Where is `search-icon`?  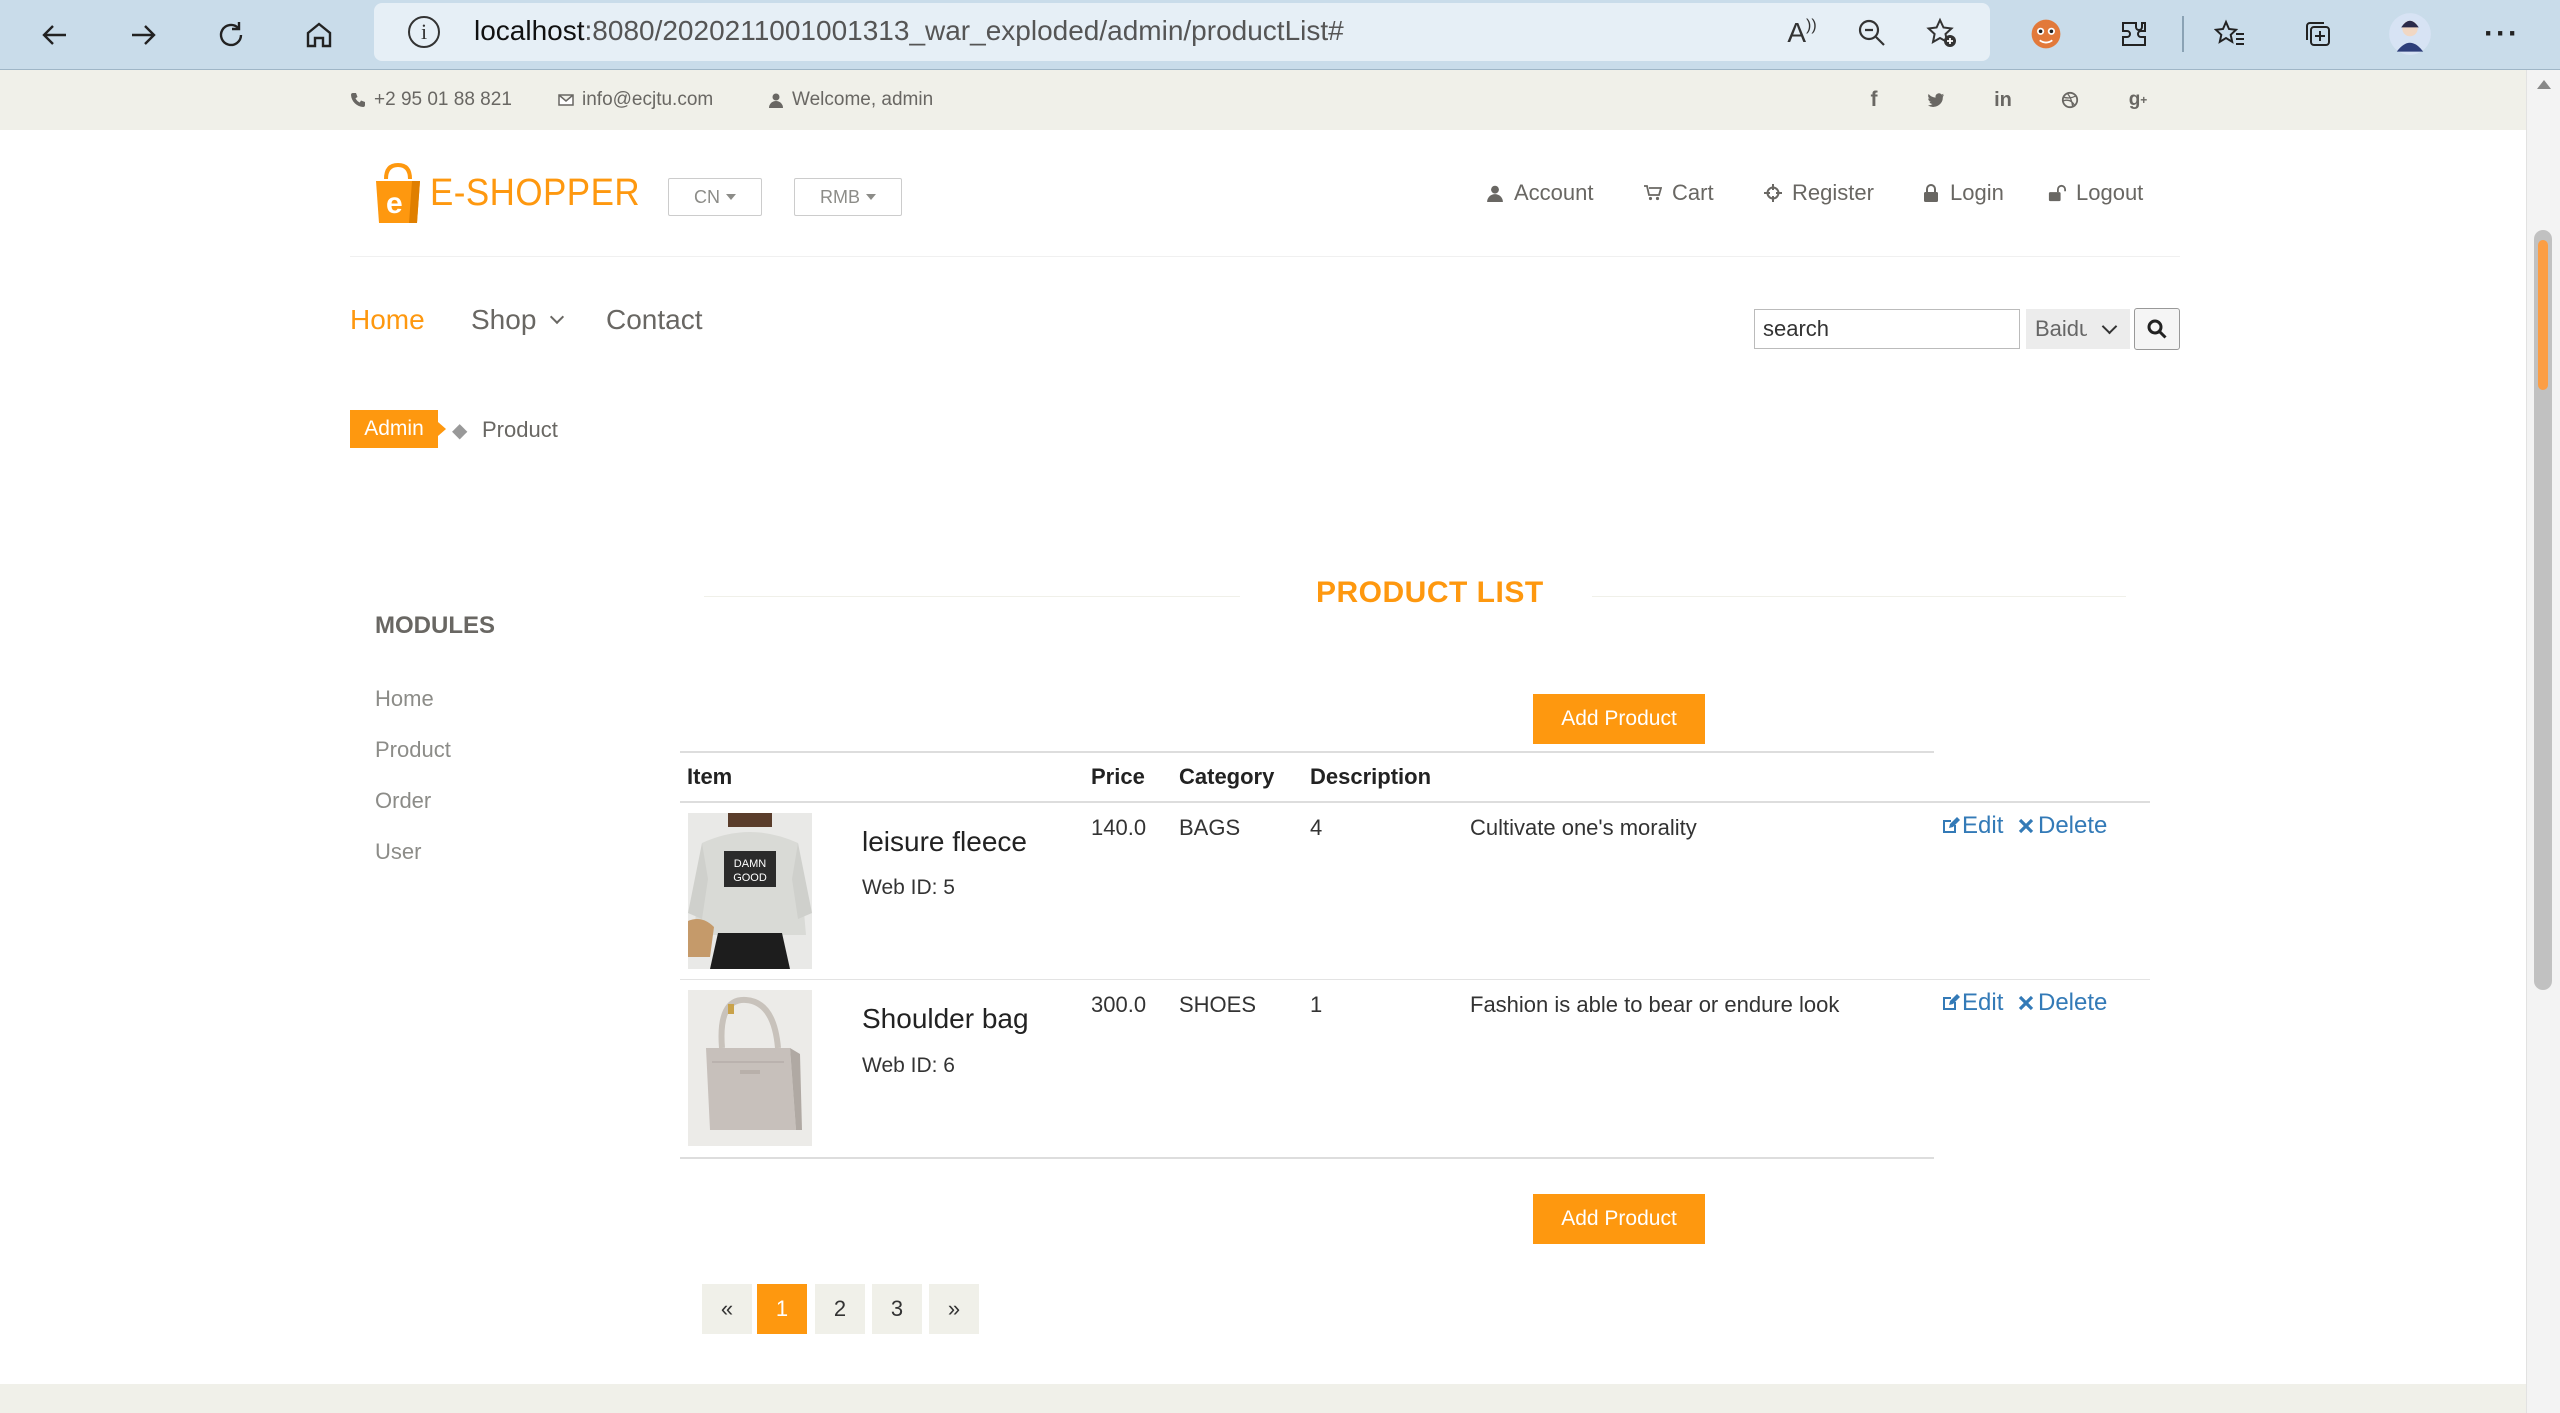 search-icon is located at coordinates (2157, 329).